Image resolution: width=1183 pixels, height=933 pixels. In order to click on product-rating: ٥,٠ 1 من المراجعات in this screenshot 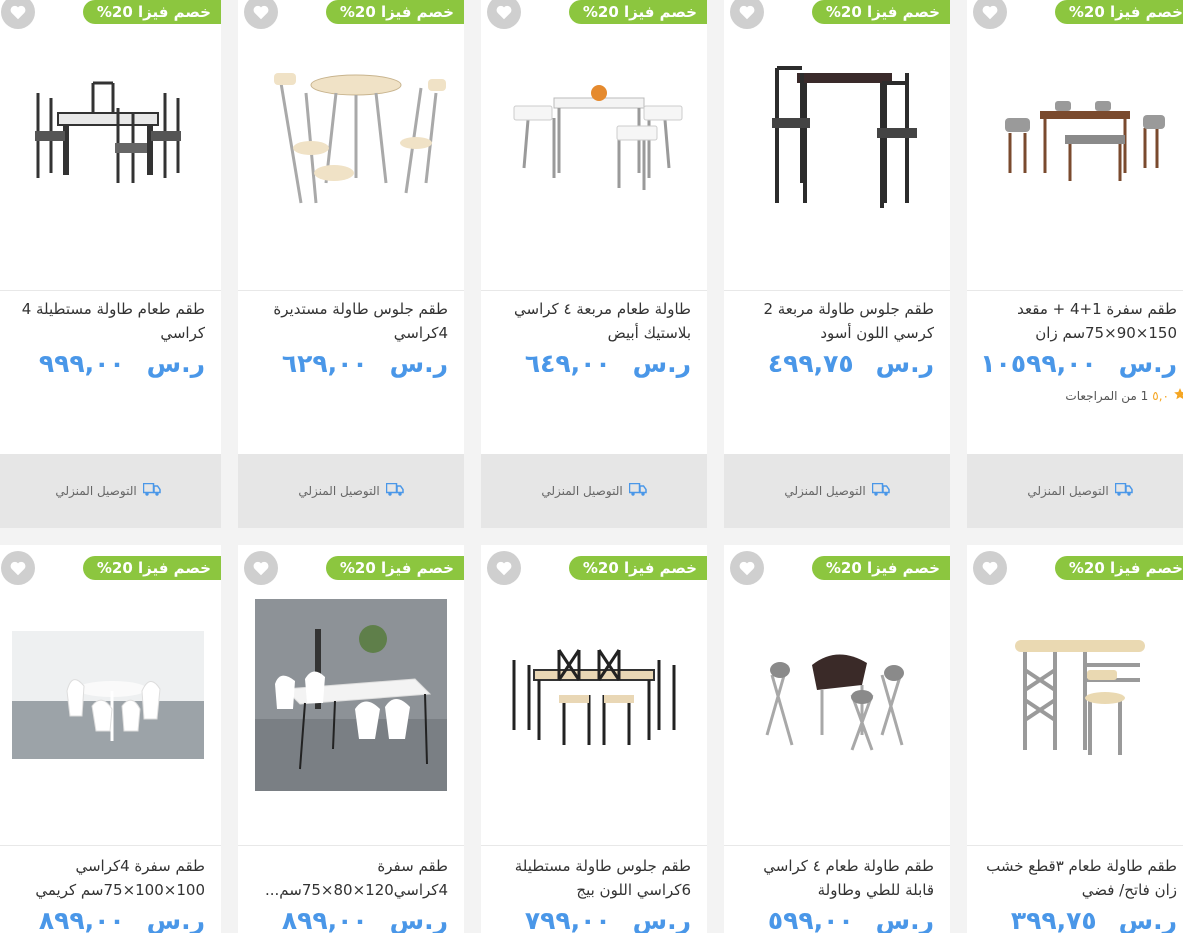, I will do `click(1124, 395)`.